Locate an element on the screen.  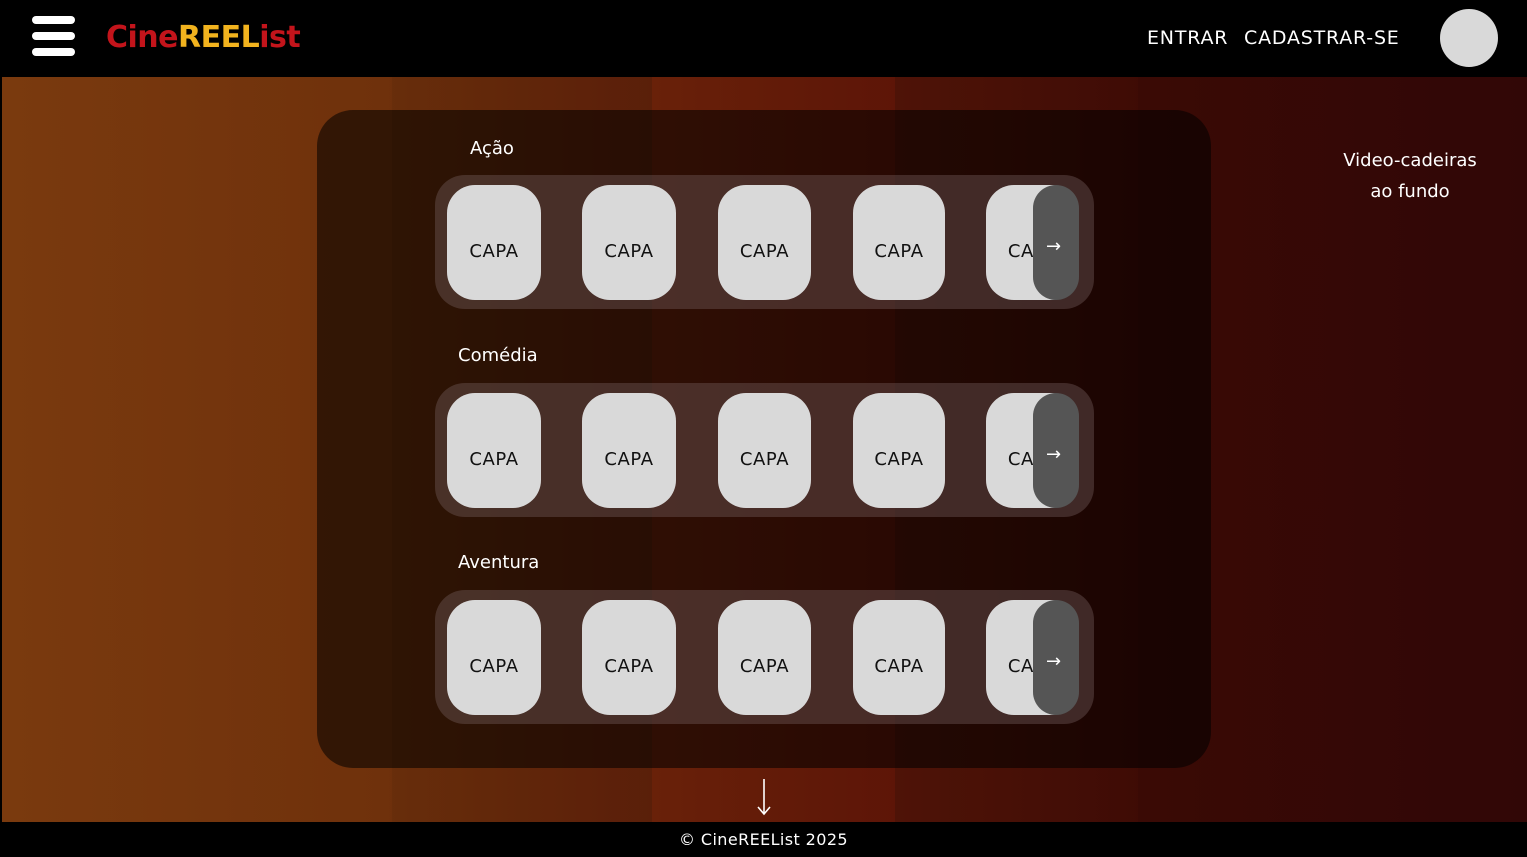
carousel-row-aventura: CAPA CAPA CAPA CAPA CAPA → is located at coordinates (764, 657).